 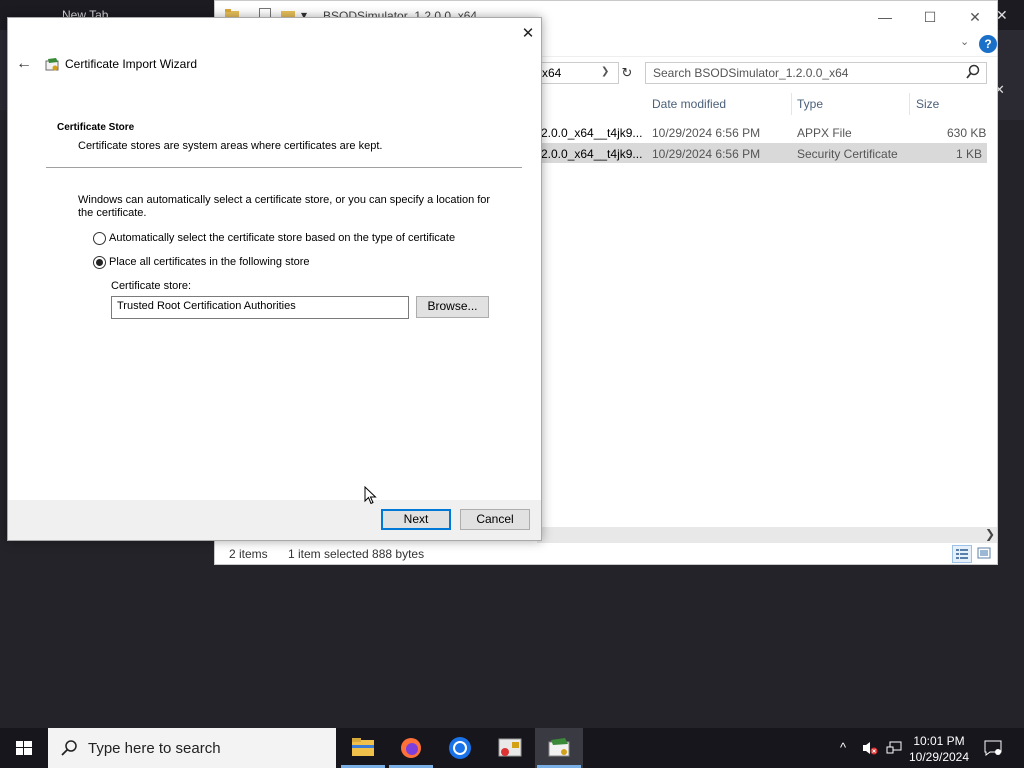 What do you see at coordinates (939, 741) in the screenshot?
I see `clock-time: 10:01 PM` at bounding box center [939, 741].